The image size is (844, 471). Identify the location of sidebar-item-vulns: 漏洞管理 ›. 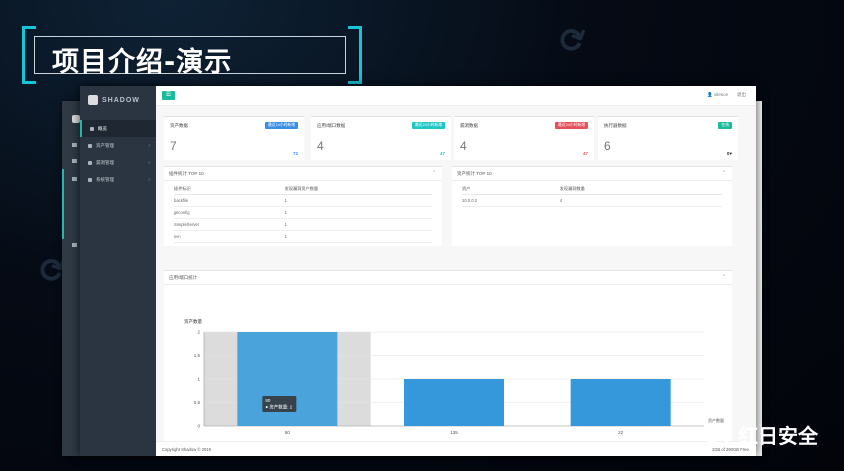
(118, 162).